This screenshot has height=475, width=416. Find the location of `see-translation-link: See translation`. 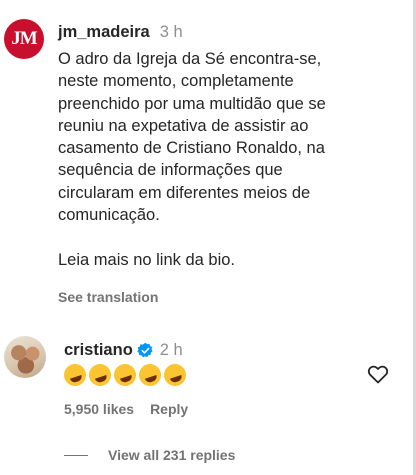

see-translation-link: See translation is located at coordinates (108, 297).